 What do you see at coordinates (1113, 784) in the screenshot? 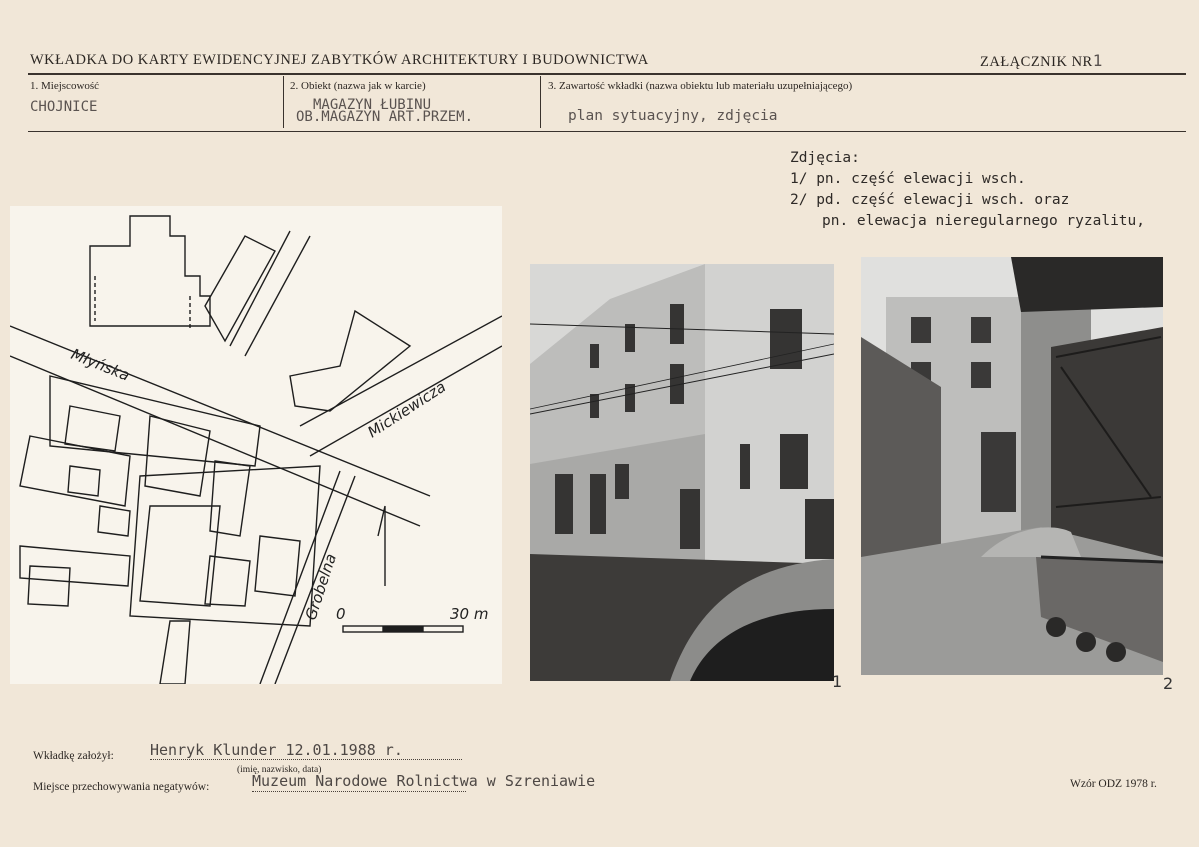
I see `form-version: Wzór ODZ 1978 r.` at bounding box center [1113, 784].